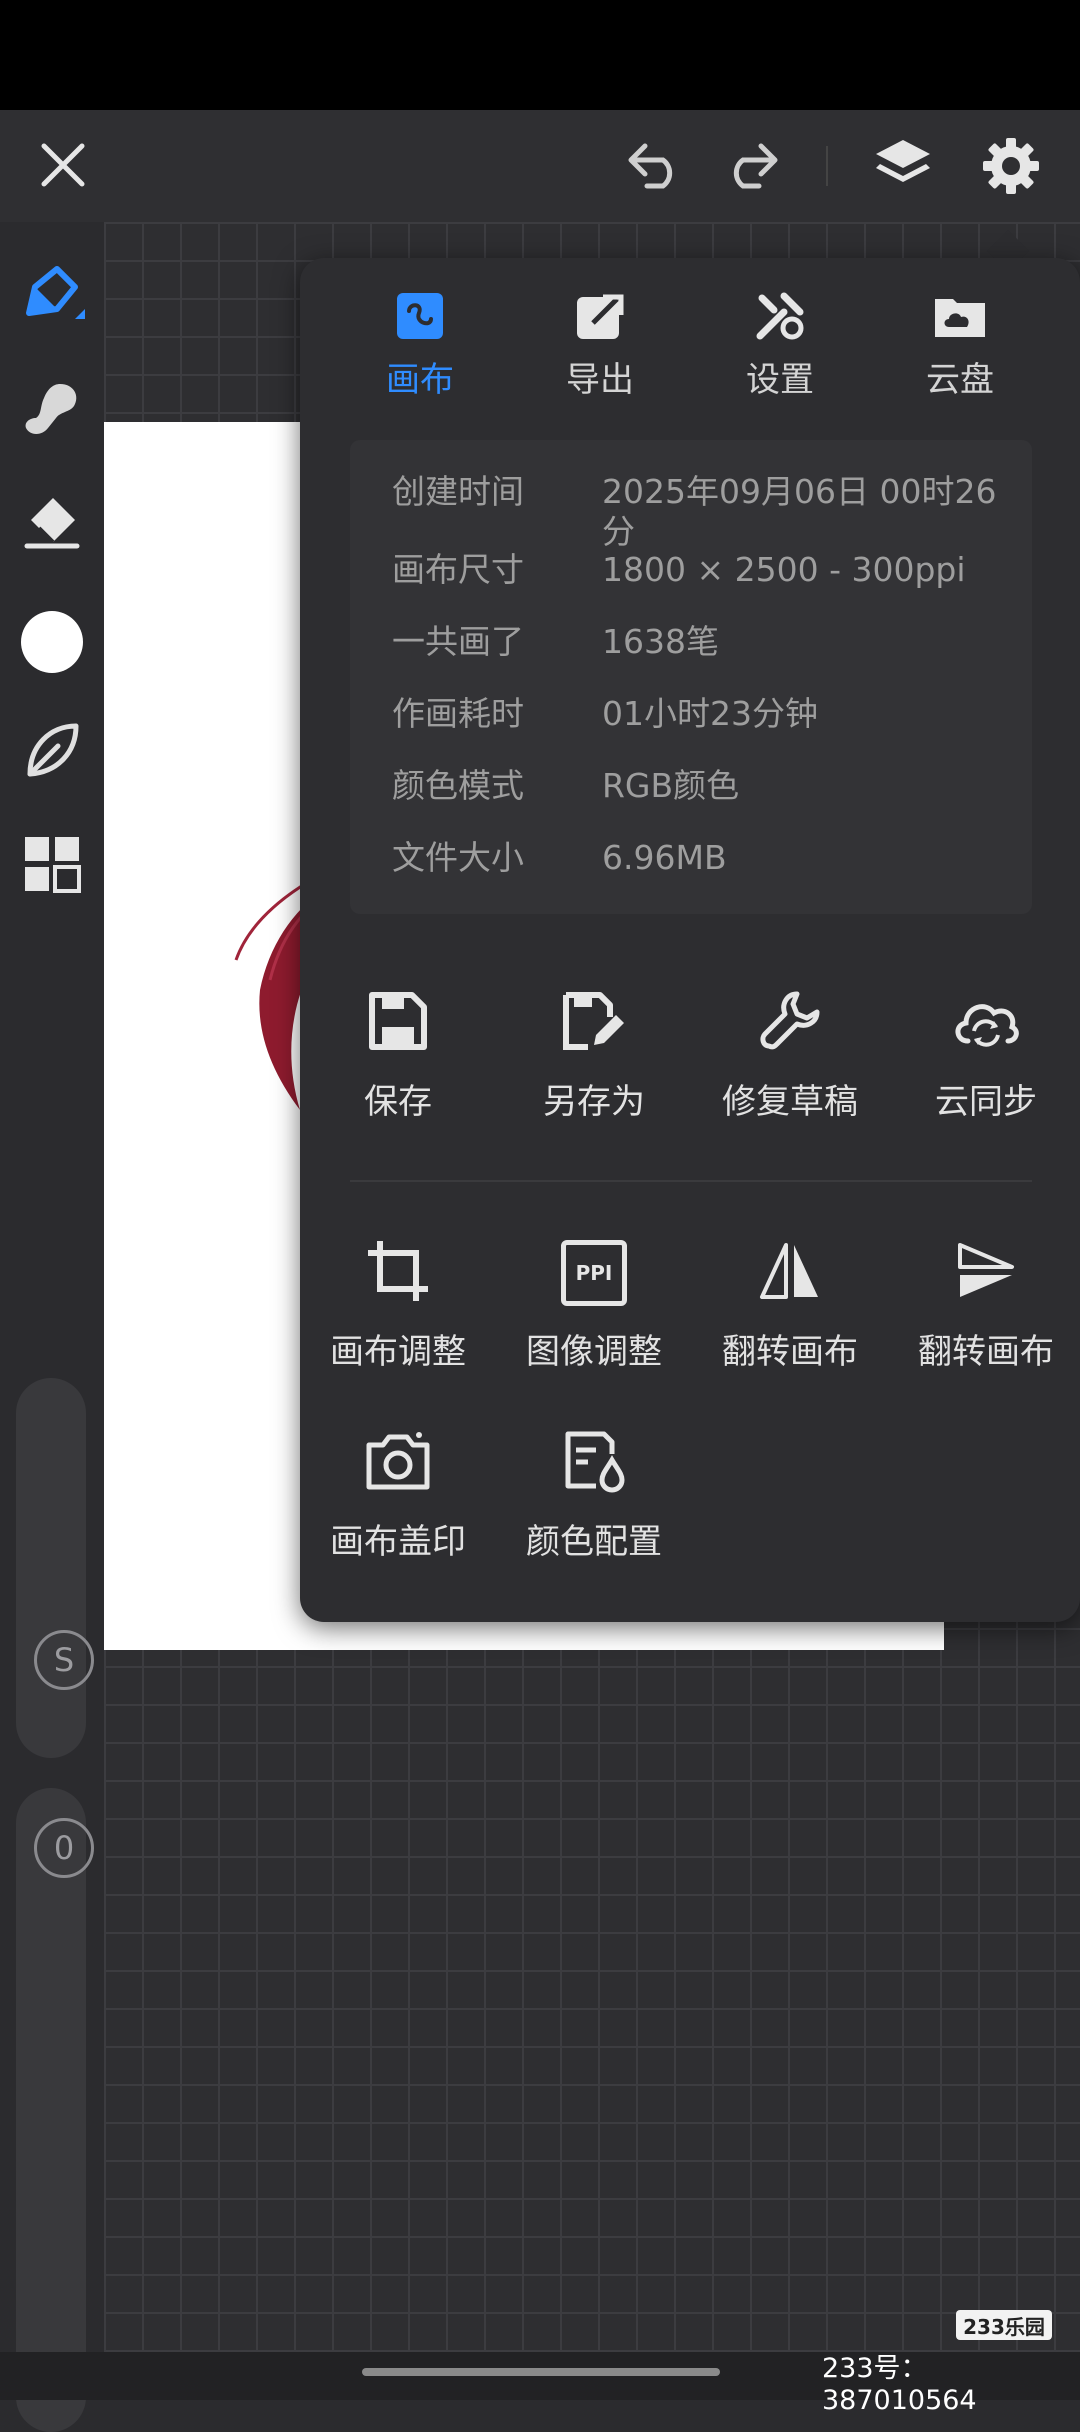 This screenshot has height=2432, width=1080. What do you see at coordinates (458, 491) in the screenshot?
I see `info-key: 创建时间` at bounding box center [458, 491].